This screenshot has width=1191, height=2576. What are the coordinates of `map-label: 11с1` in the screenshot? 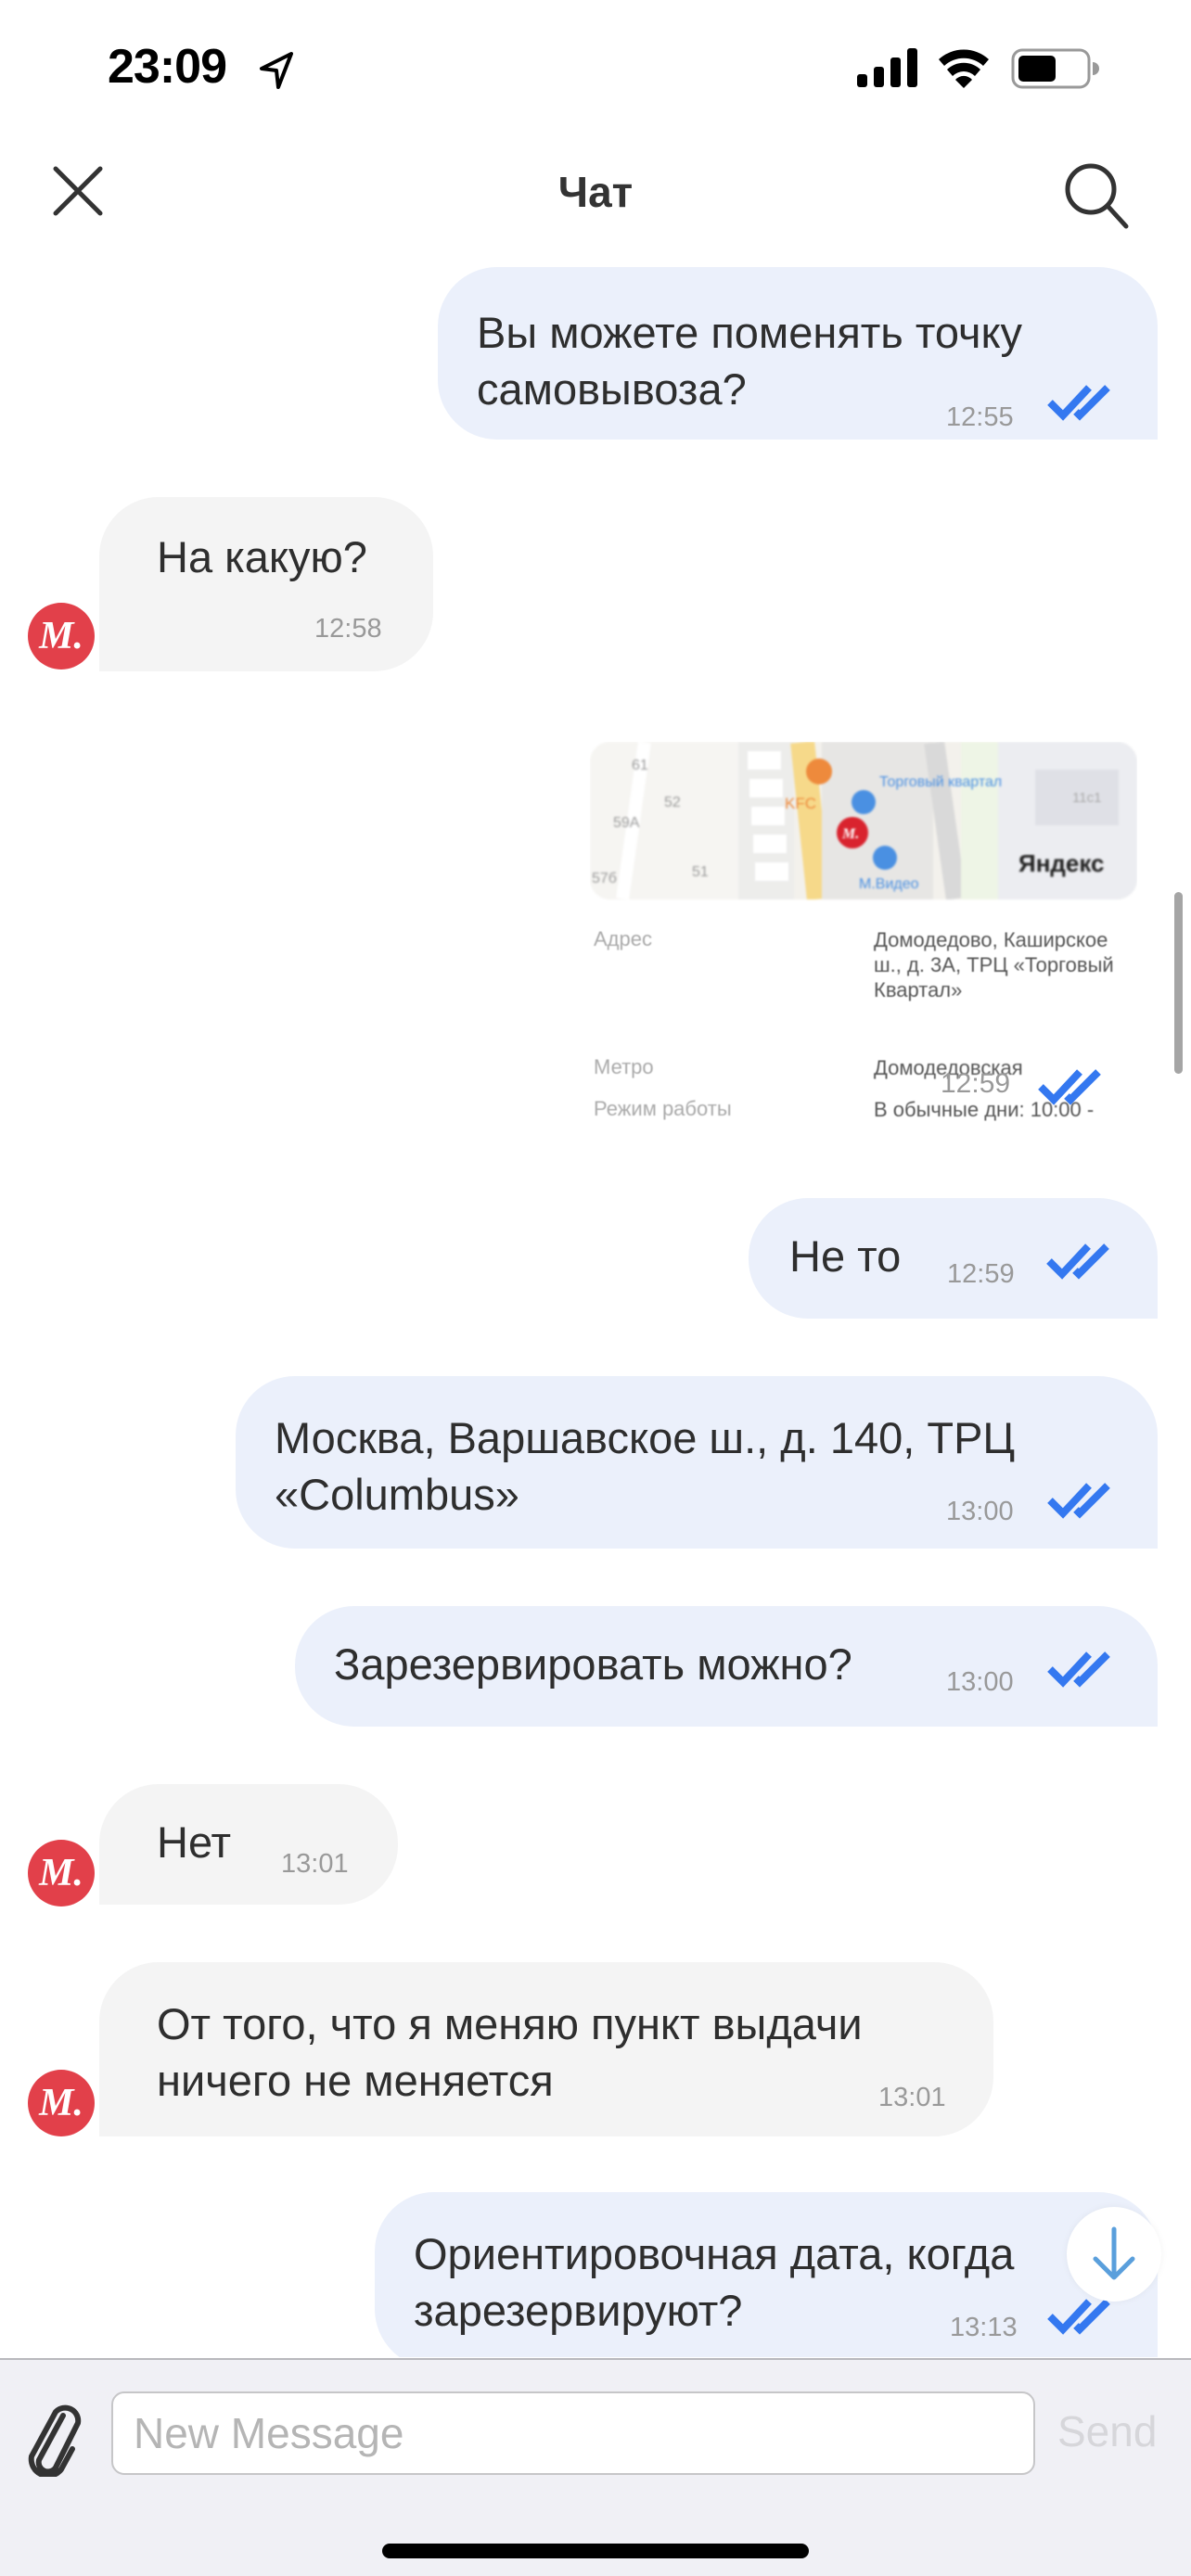 It's located at (1086, 798).